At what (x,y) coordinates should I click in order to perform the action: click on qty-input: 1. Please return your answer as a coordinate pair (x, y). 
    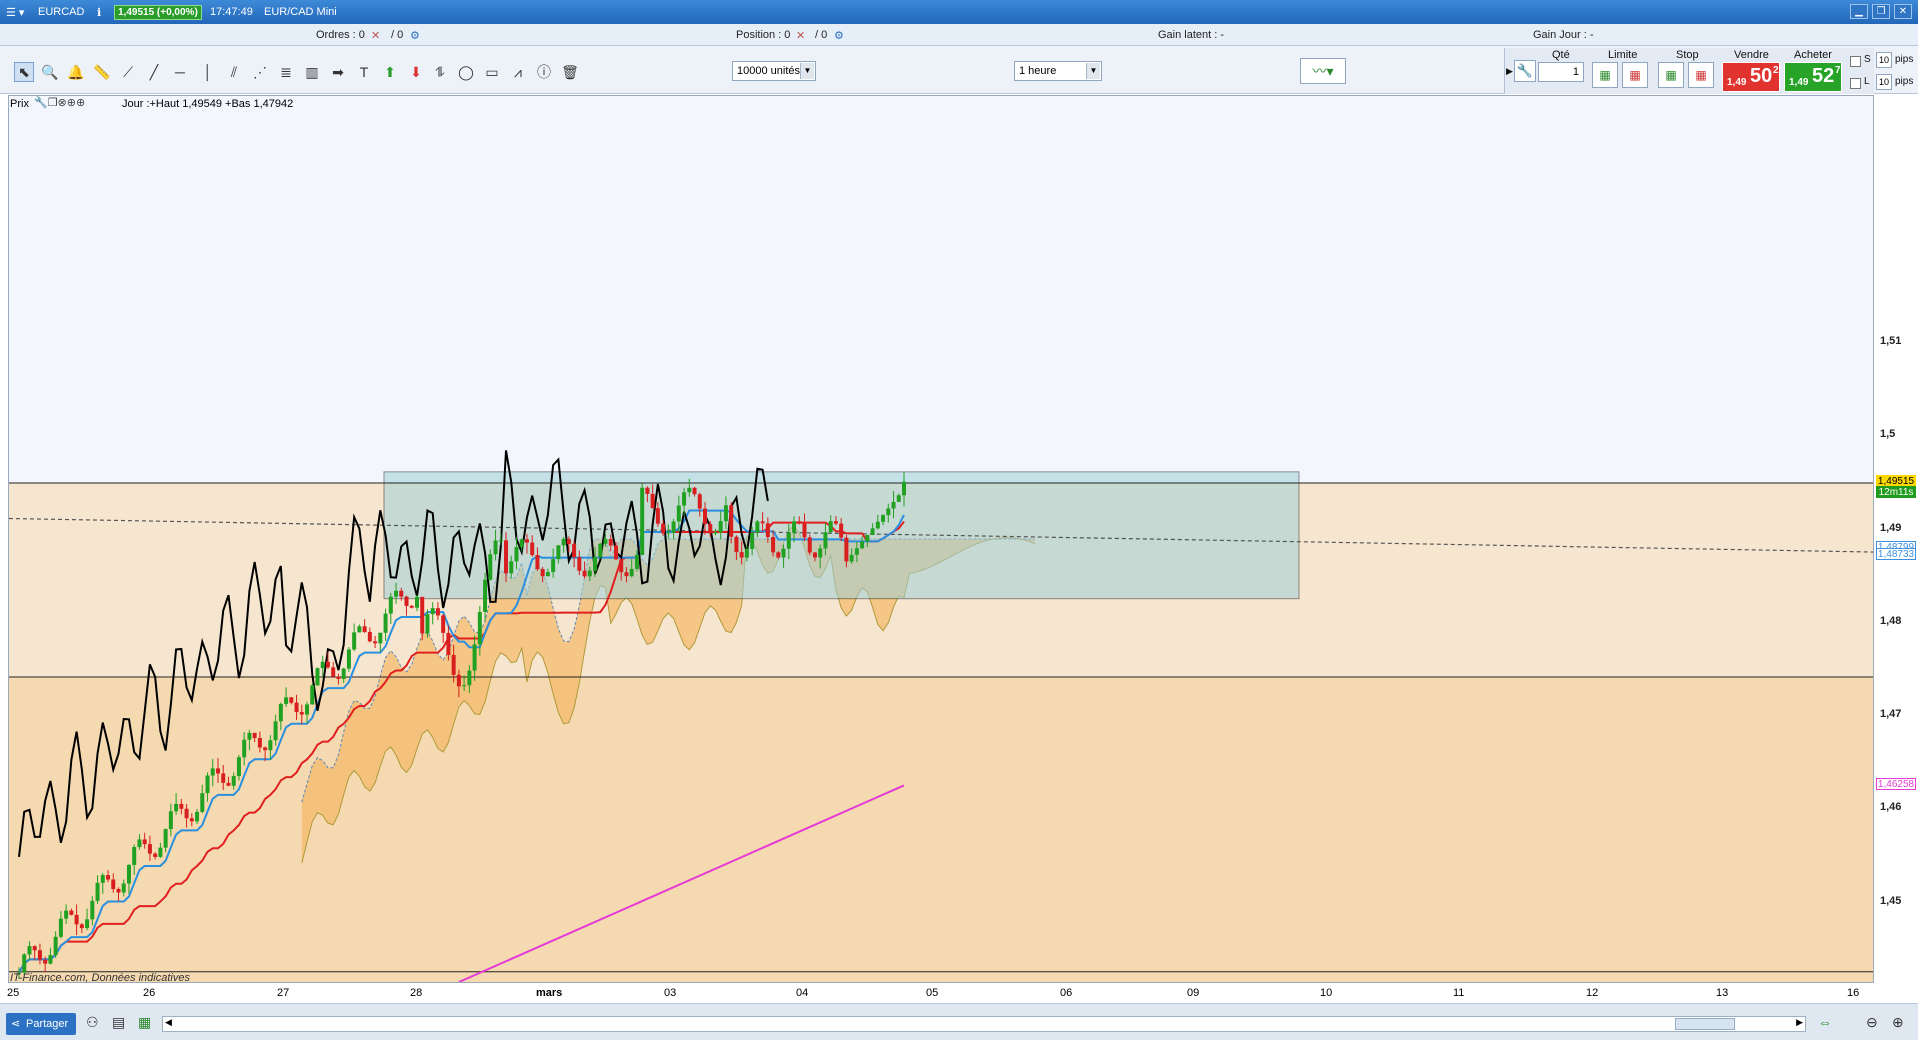
    Looking at the image, I should click on (1561, 72).